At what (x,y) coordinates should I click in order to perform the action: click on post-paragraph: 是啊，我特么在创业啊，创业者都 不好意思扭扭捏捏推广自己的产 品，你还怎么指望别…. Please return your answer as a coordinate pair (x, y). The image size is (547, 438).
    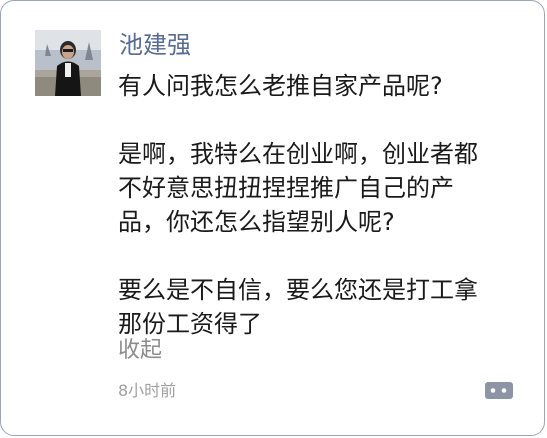
    Looking at the image, I should click on (298, 188).